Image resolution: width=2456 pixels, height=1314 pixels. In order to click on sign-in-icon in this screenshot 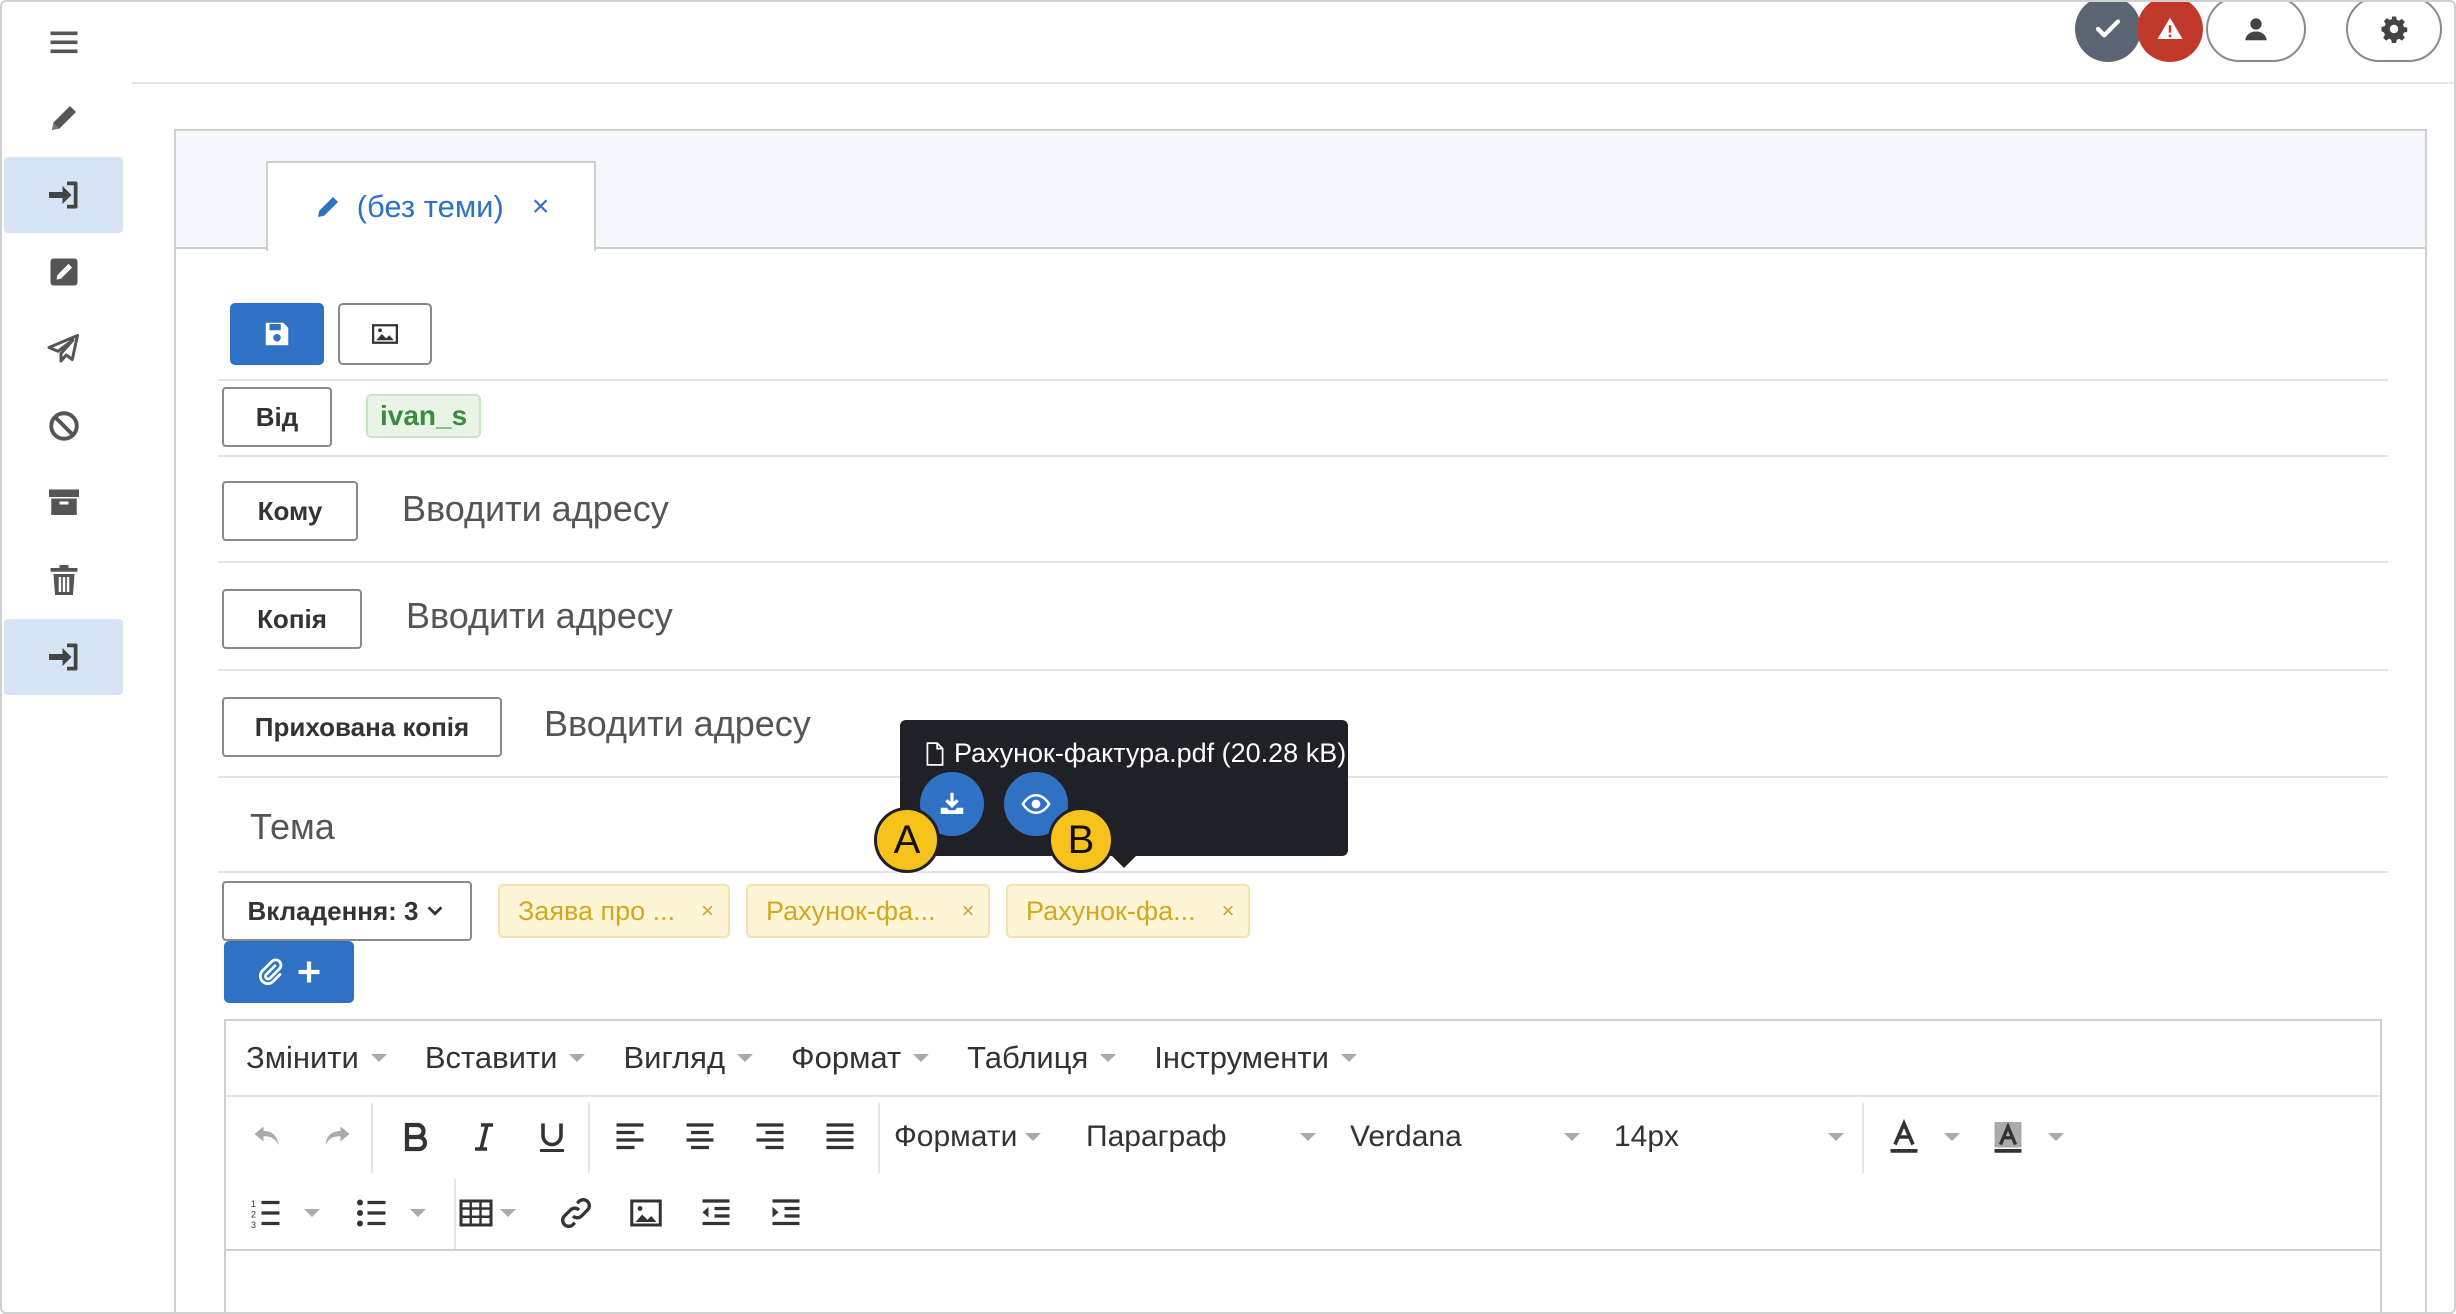, I will do `click(62, 657)`.